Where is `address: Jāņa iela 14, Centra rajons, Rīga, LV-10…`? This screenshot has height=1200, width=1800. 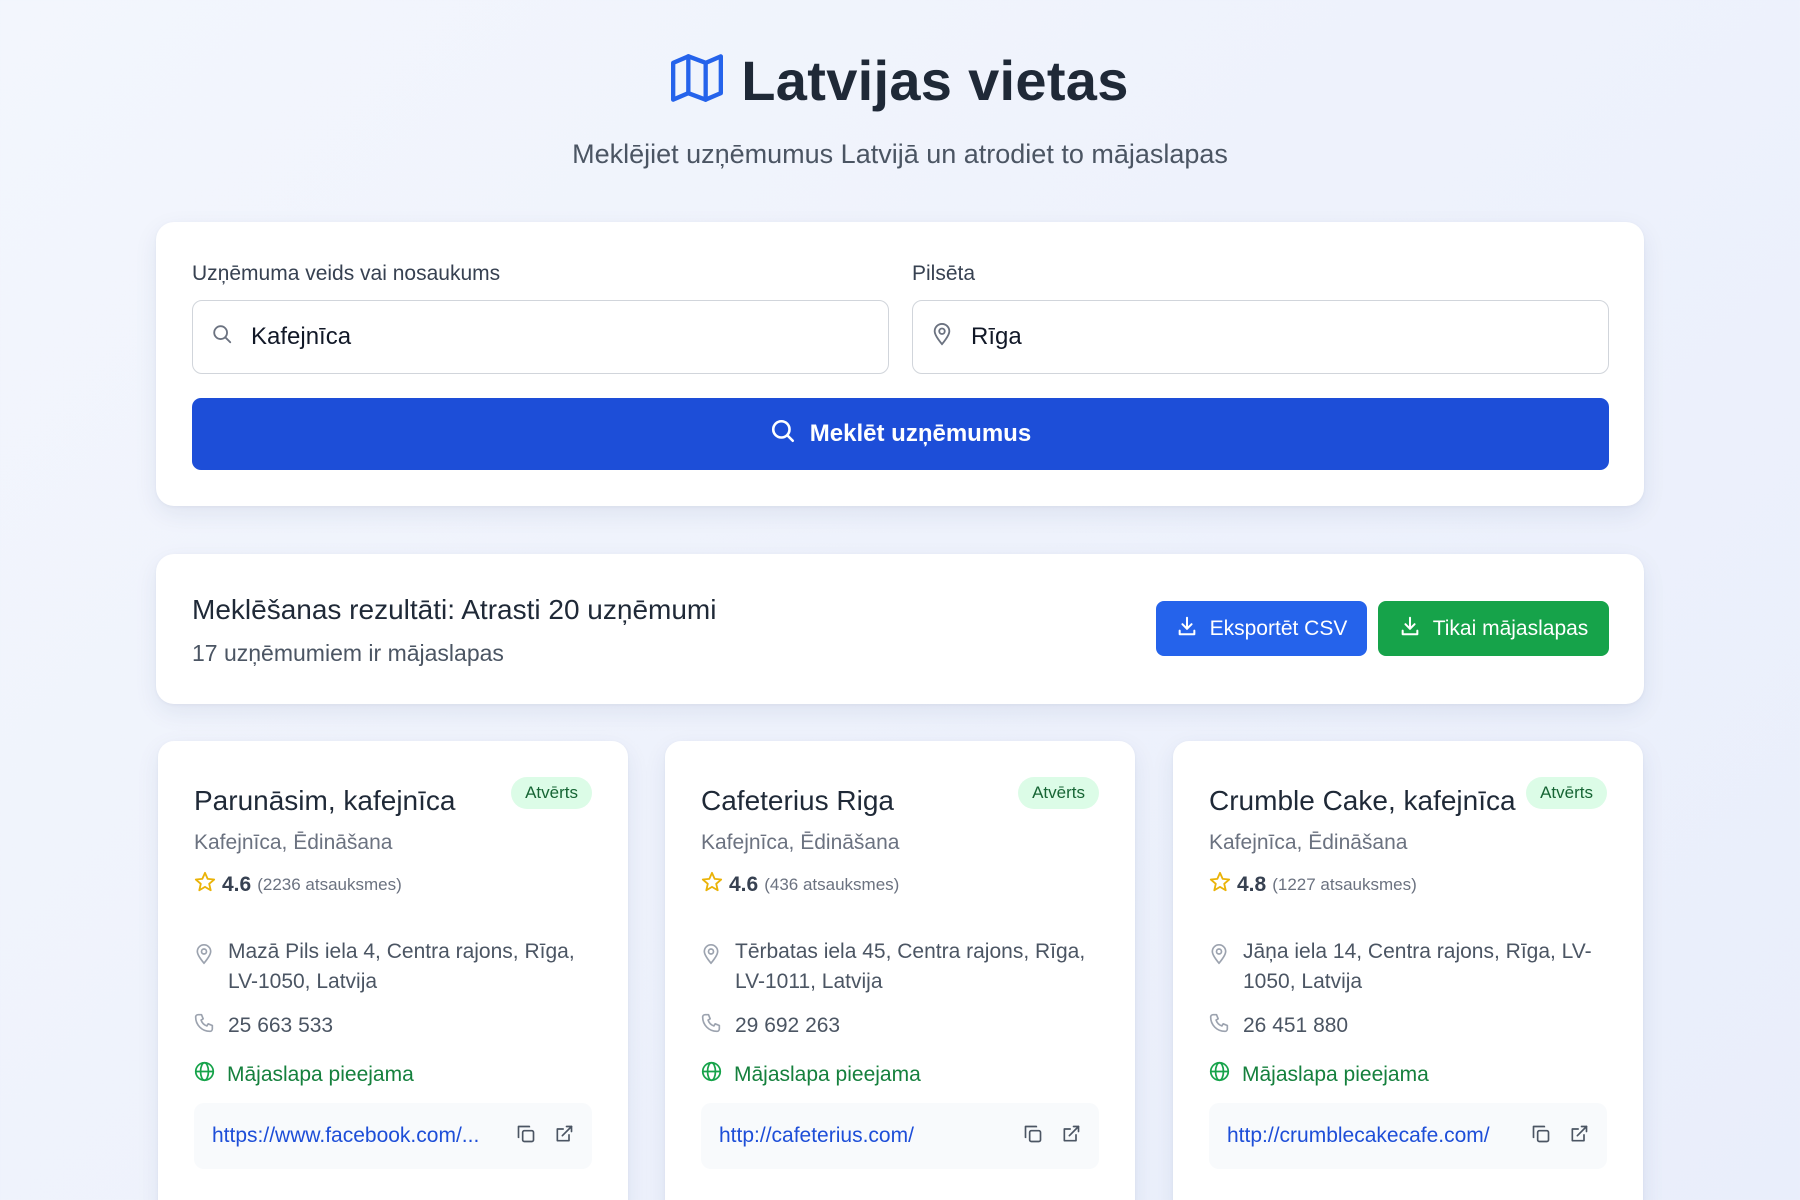
address: Jāņa iela 14, Centra rajons, Rīga, LV-10… is located at coordinates (1409, 967).